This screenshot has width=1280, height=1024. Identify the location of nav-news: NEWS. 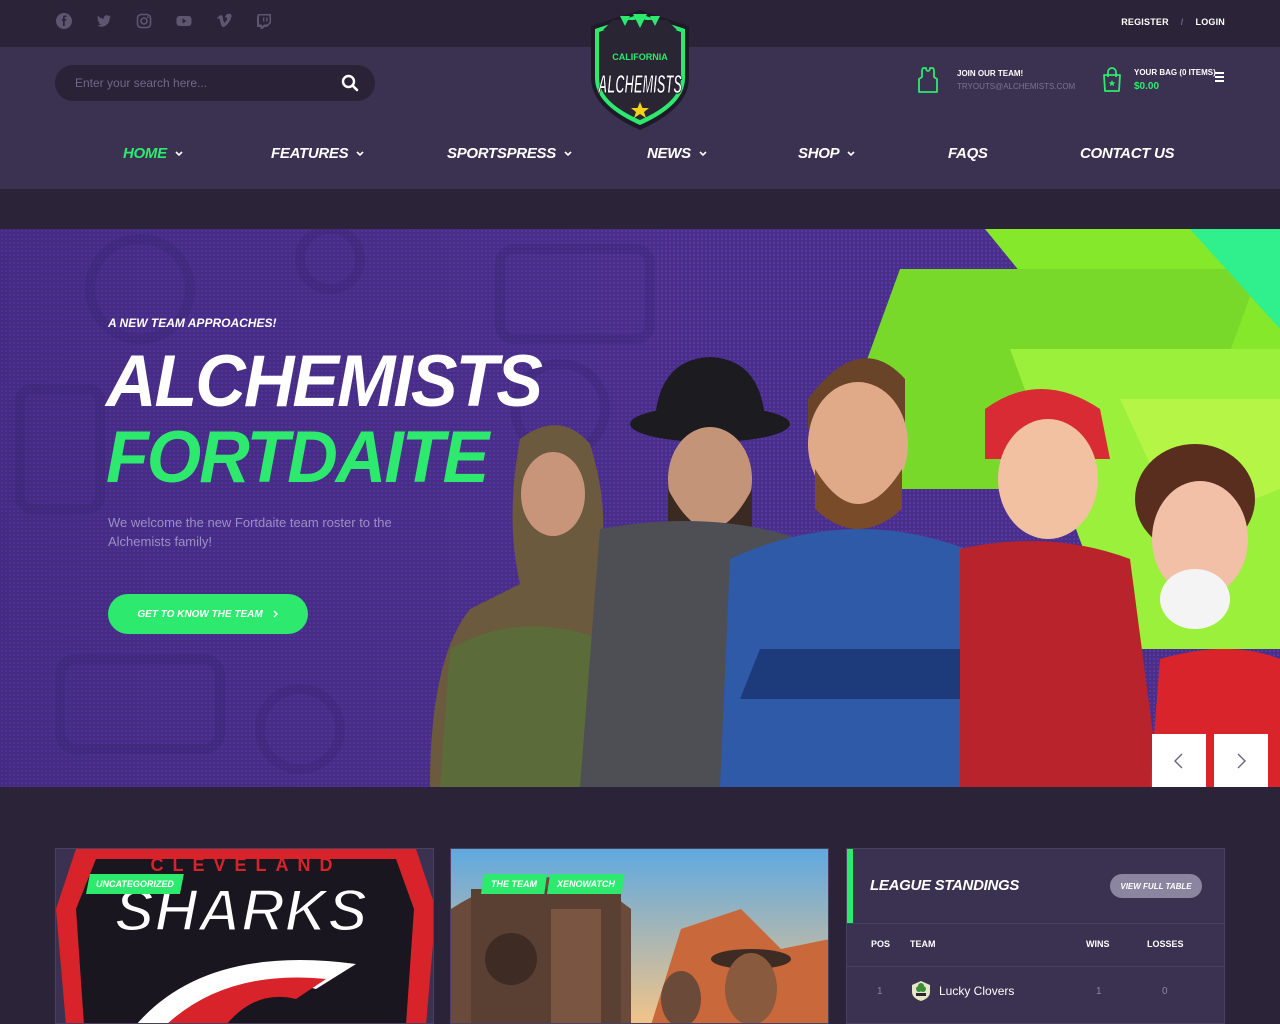
(677, 153).